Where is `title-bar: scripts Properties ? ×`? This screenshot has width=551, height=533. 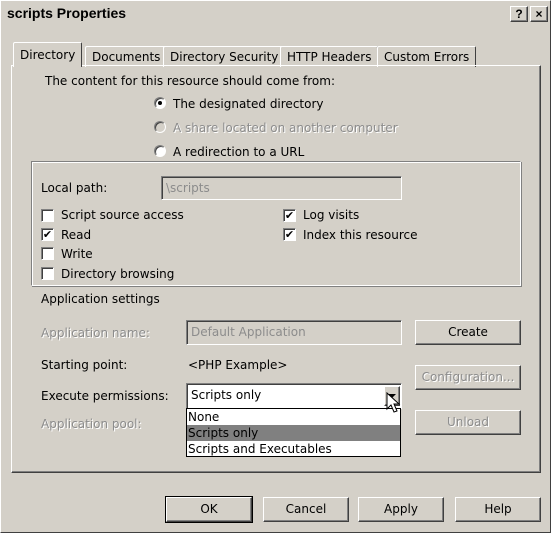
title-bar: scripts Properties ? × is located at coordinates (276, 13).